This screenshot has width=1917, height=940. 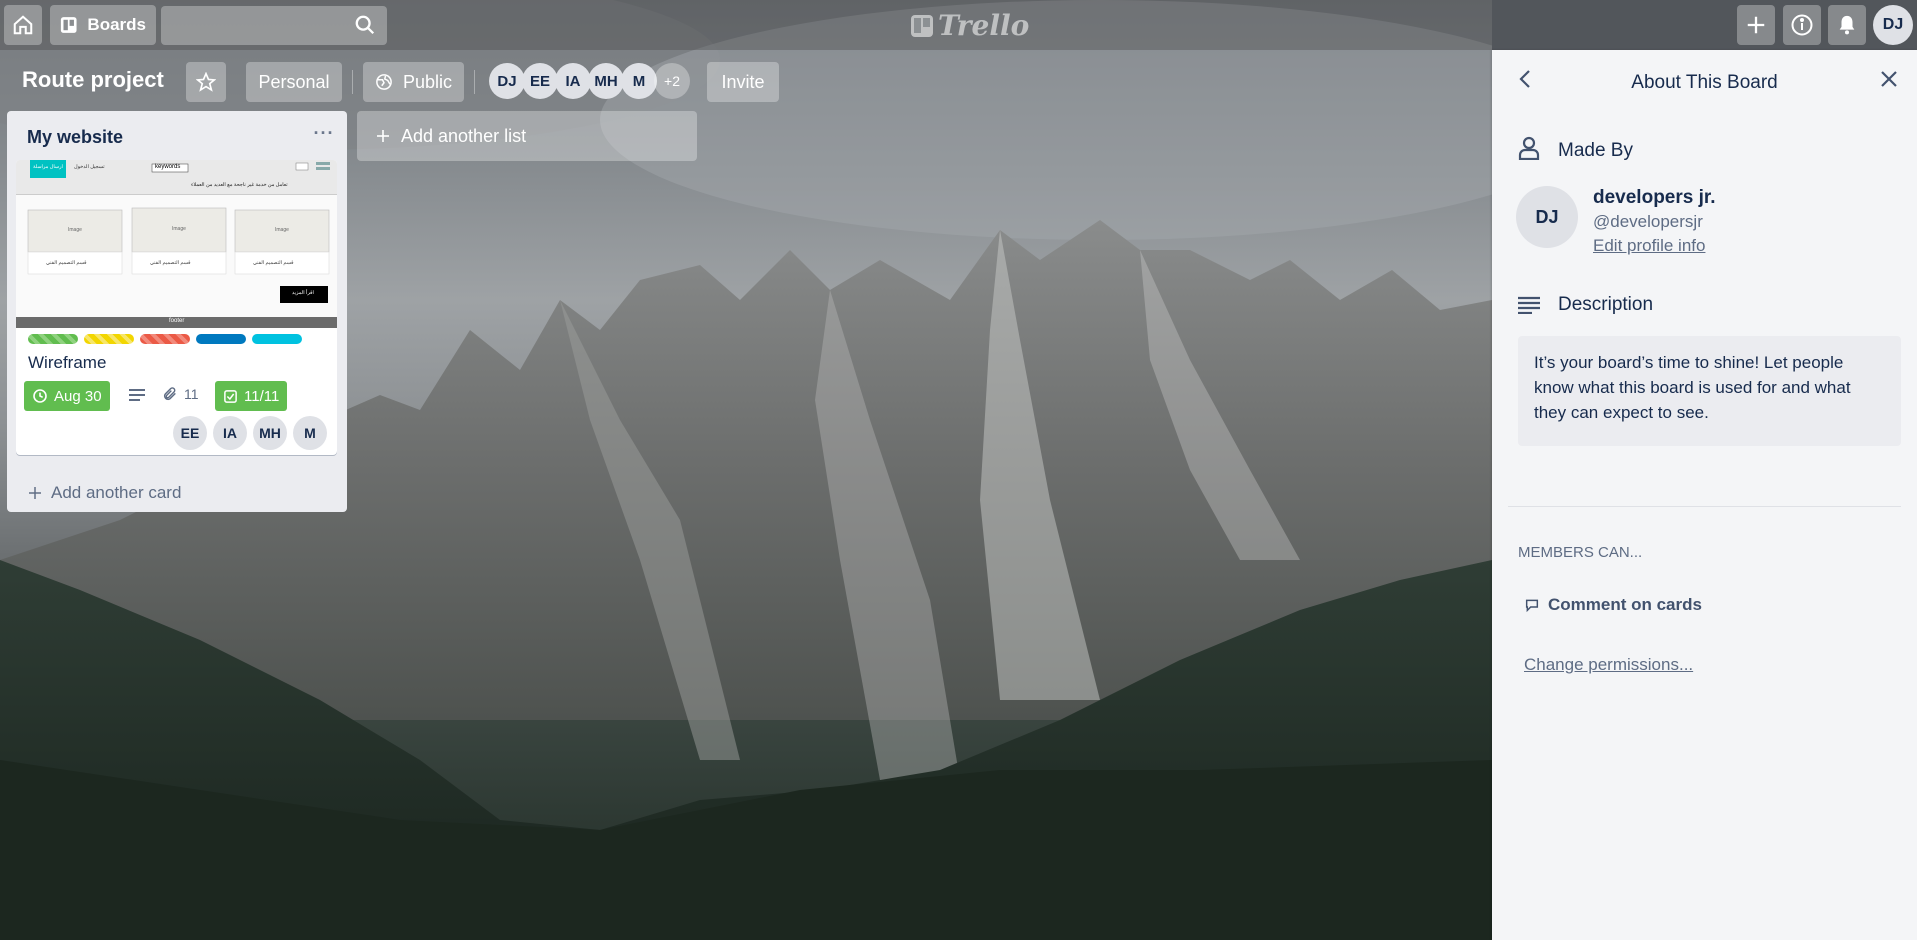 What do you see at coordinates (190, 433) in the screenshot?
I see `card-member-avatar: EE` at bounding box center [190, 433].